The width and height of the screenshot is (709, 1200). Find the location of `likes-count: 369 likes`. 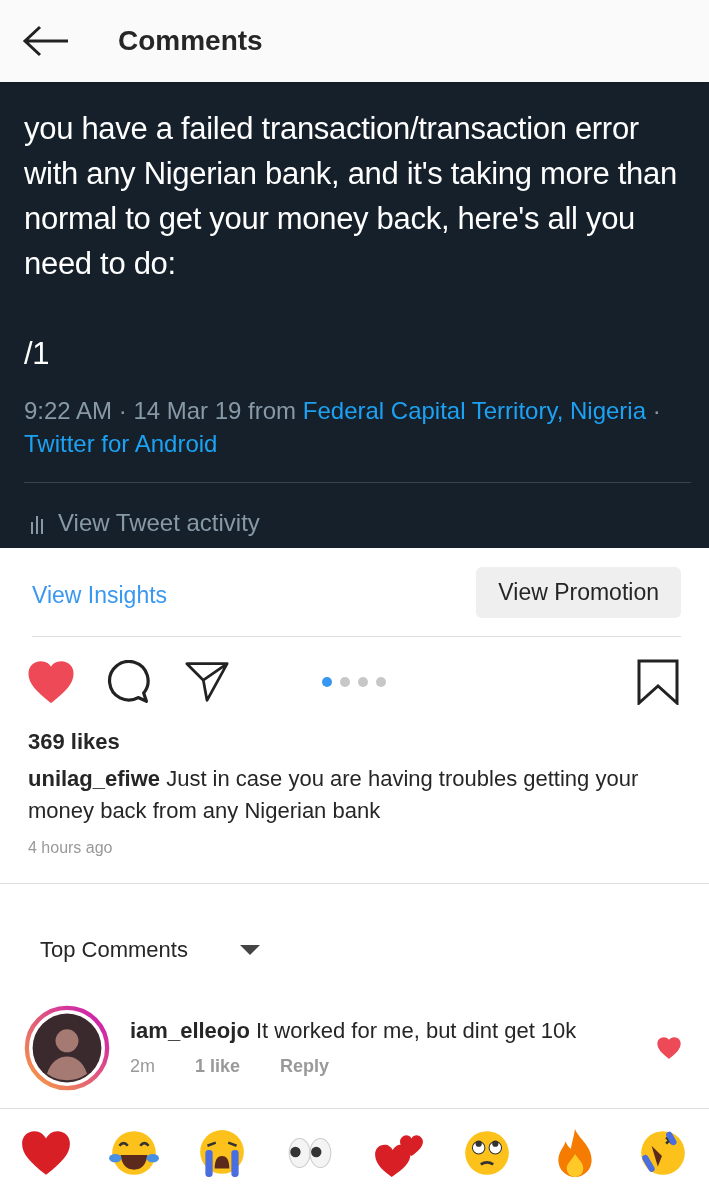

likes-count: 369 likes is located at coordinates (354, 742).